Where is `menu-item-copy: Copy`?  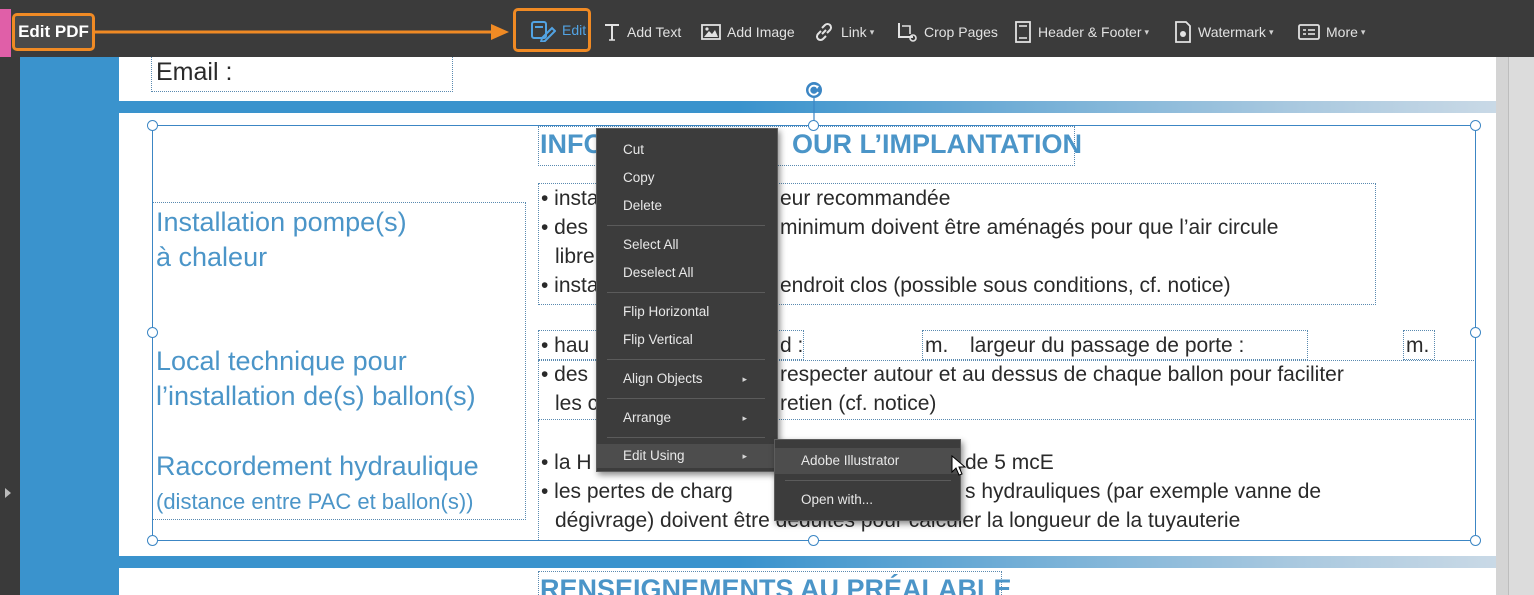
menu-item-copy: Copy is located at coordinates (687, 178).